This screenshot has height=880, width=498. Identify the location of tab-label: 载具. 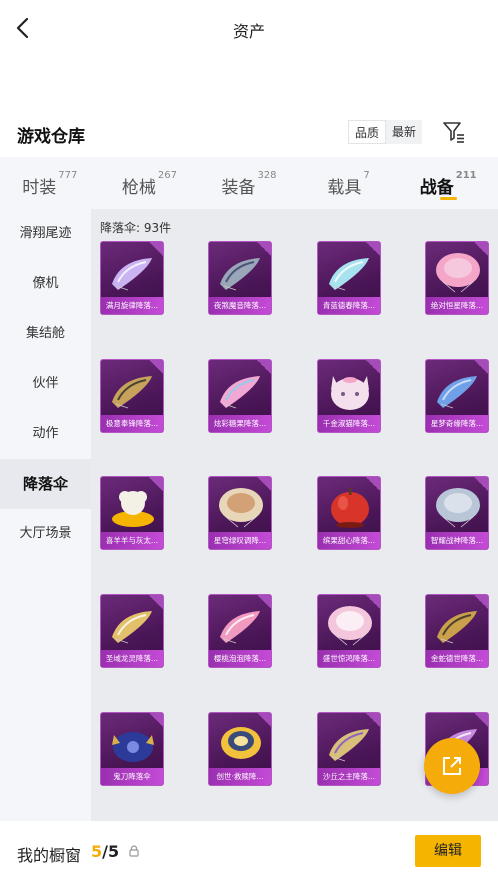
(344, 188).